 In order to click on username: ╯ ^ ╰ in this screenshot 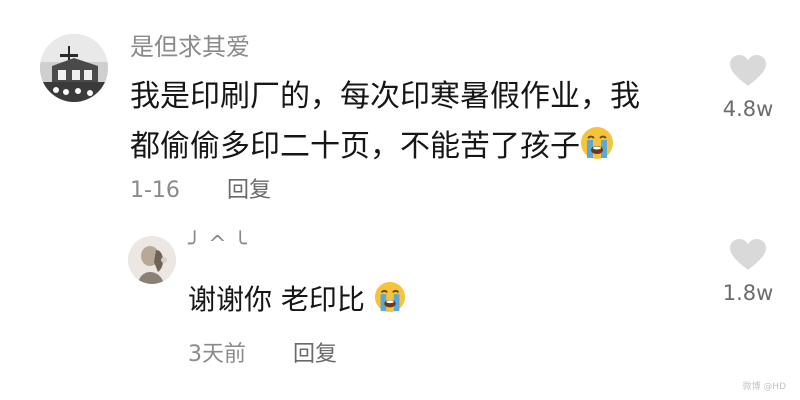, I will do `click(217, 245)`.